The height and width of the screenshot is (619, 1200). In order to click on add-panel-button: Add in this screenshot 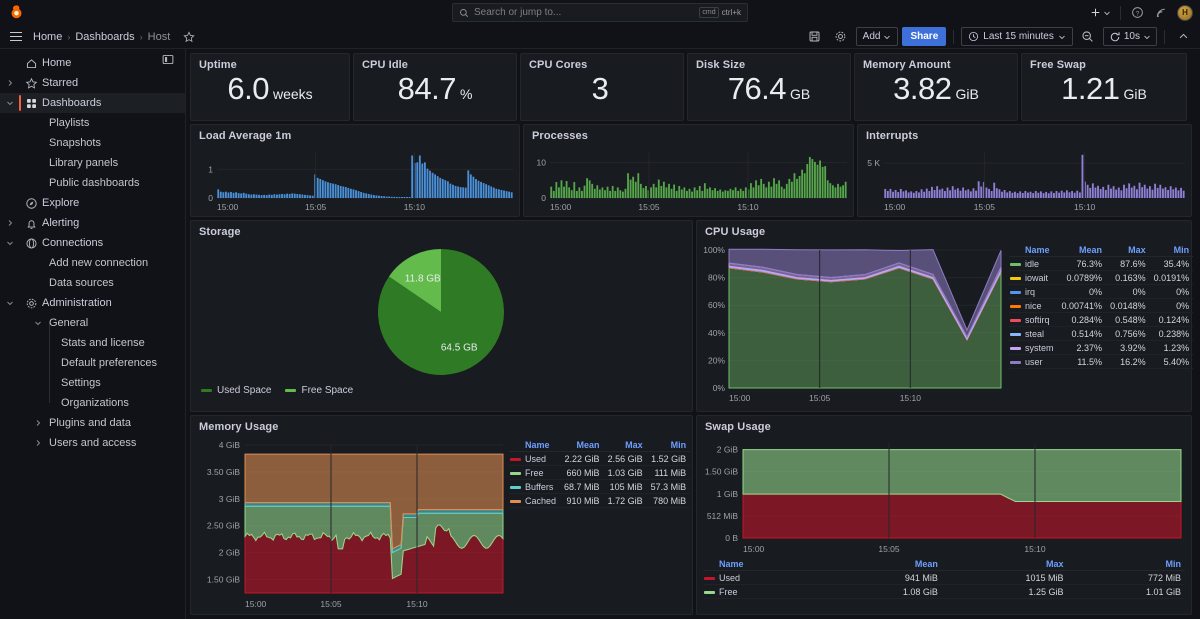, I will do `click(877, 36)`.